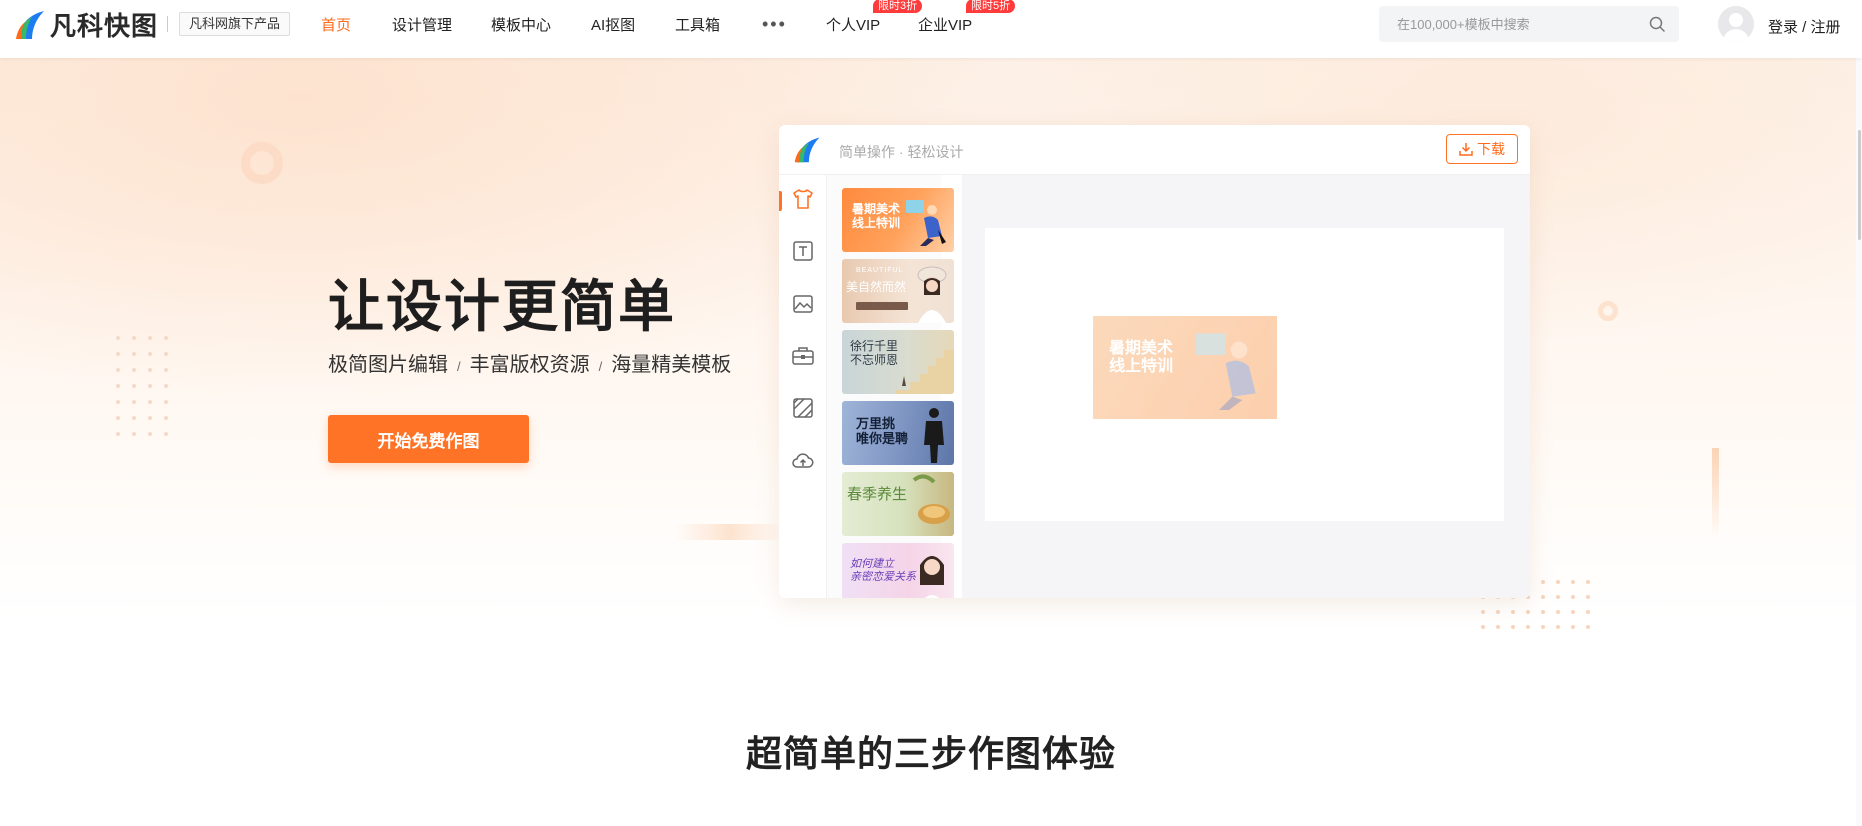  What do you see at coordinates (877, 494) in the screenshot?
I see `template-title: 春季养生` at bounding box center [877, 494].